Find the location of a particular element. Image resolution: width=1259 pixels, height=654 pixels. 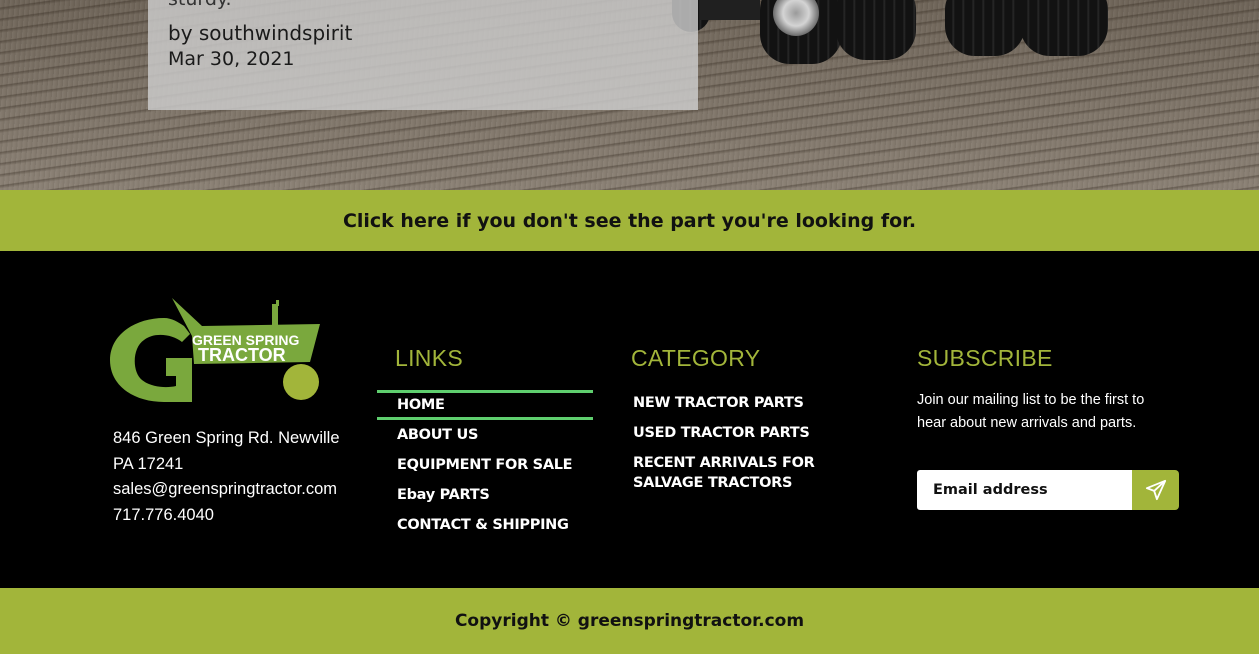

send-icon is located at coordinates (1155, 490).